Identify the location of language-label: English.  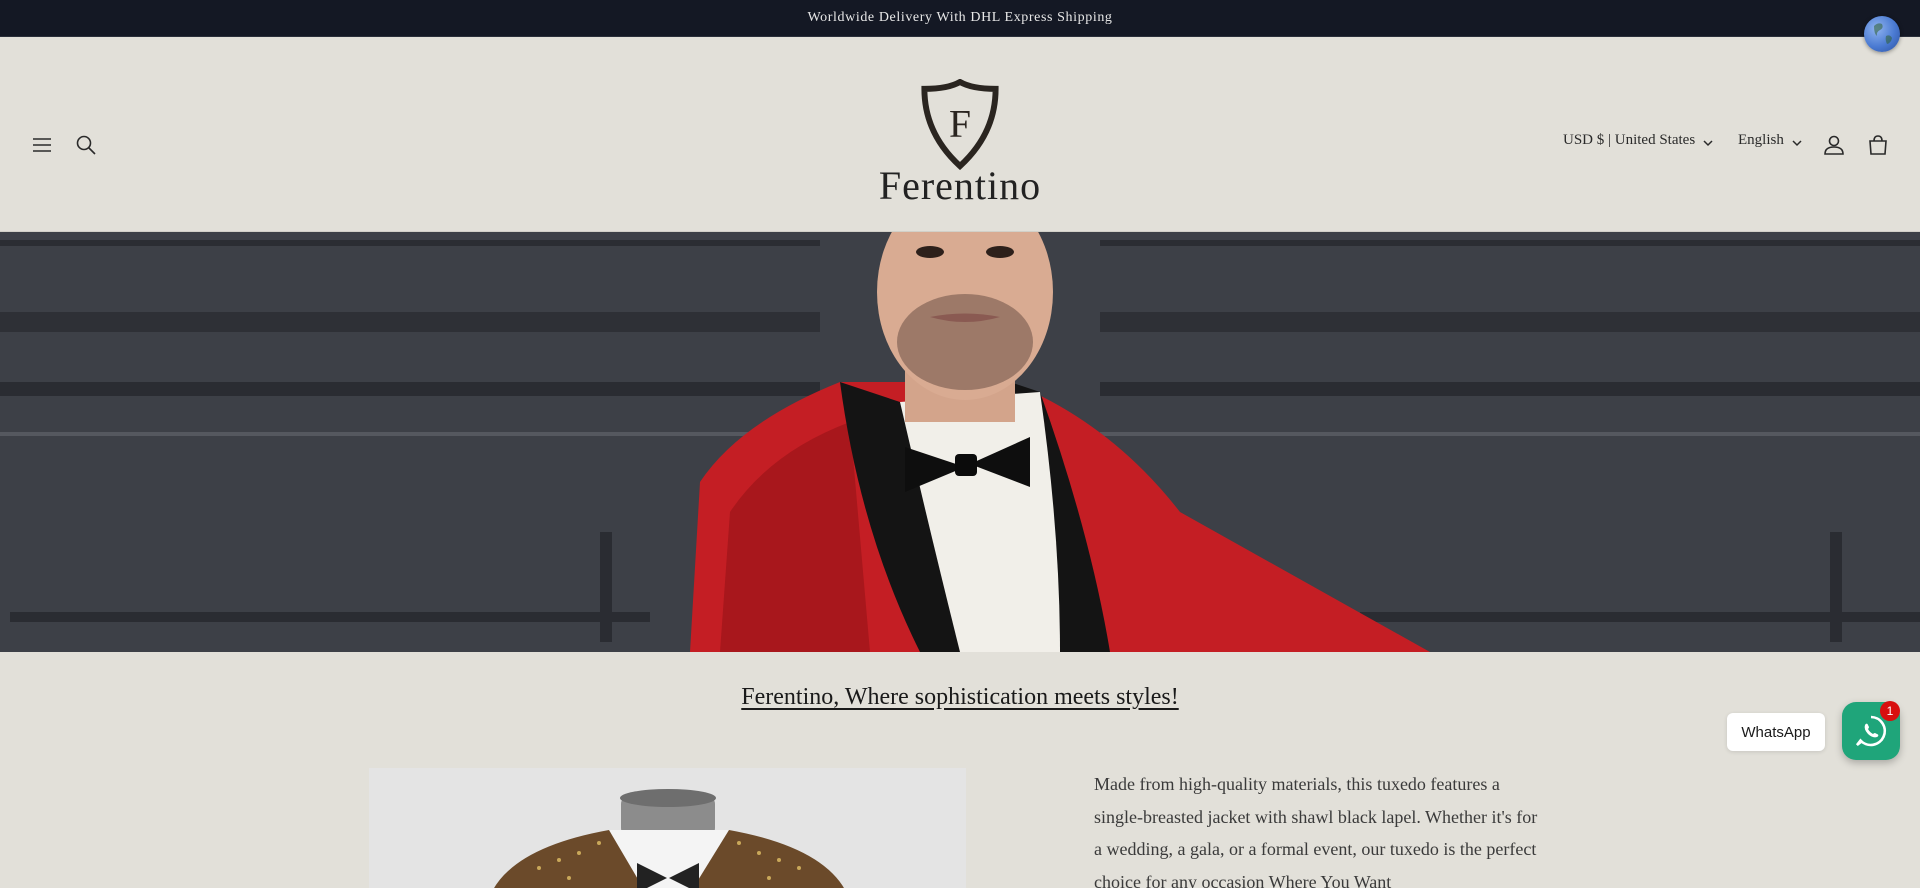
(1761, 140).